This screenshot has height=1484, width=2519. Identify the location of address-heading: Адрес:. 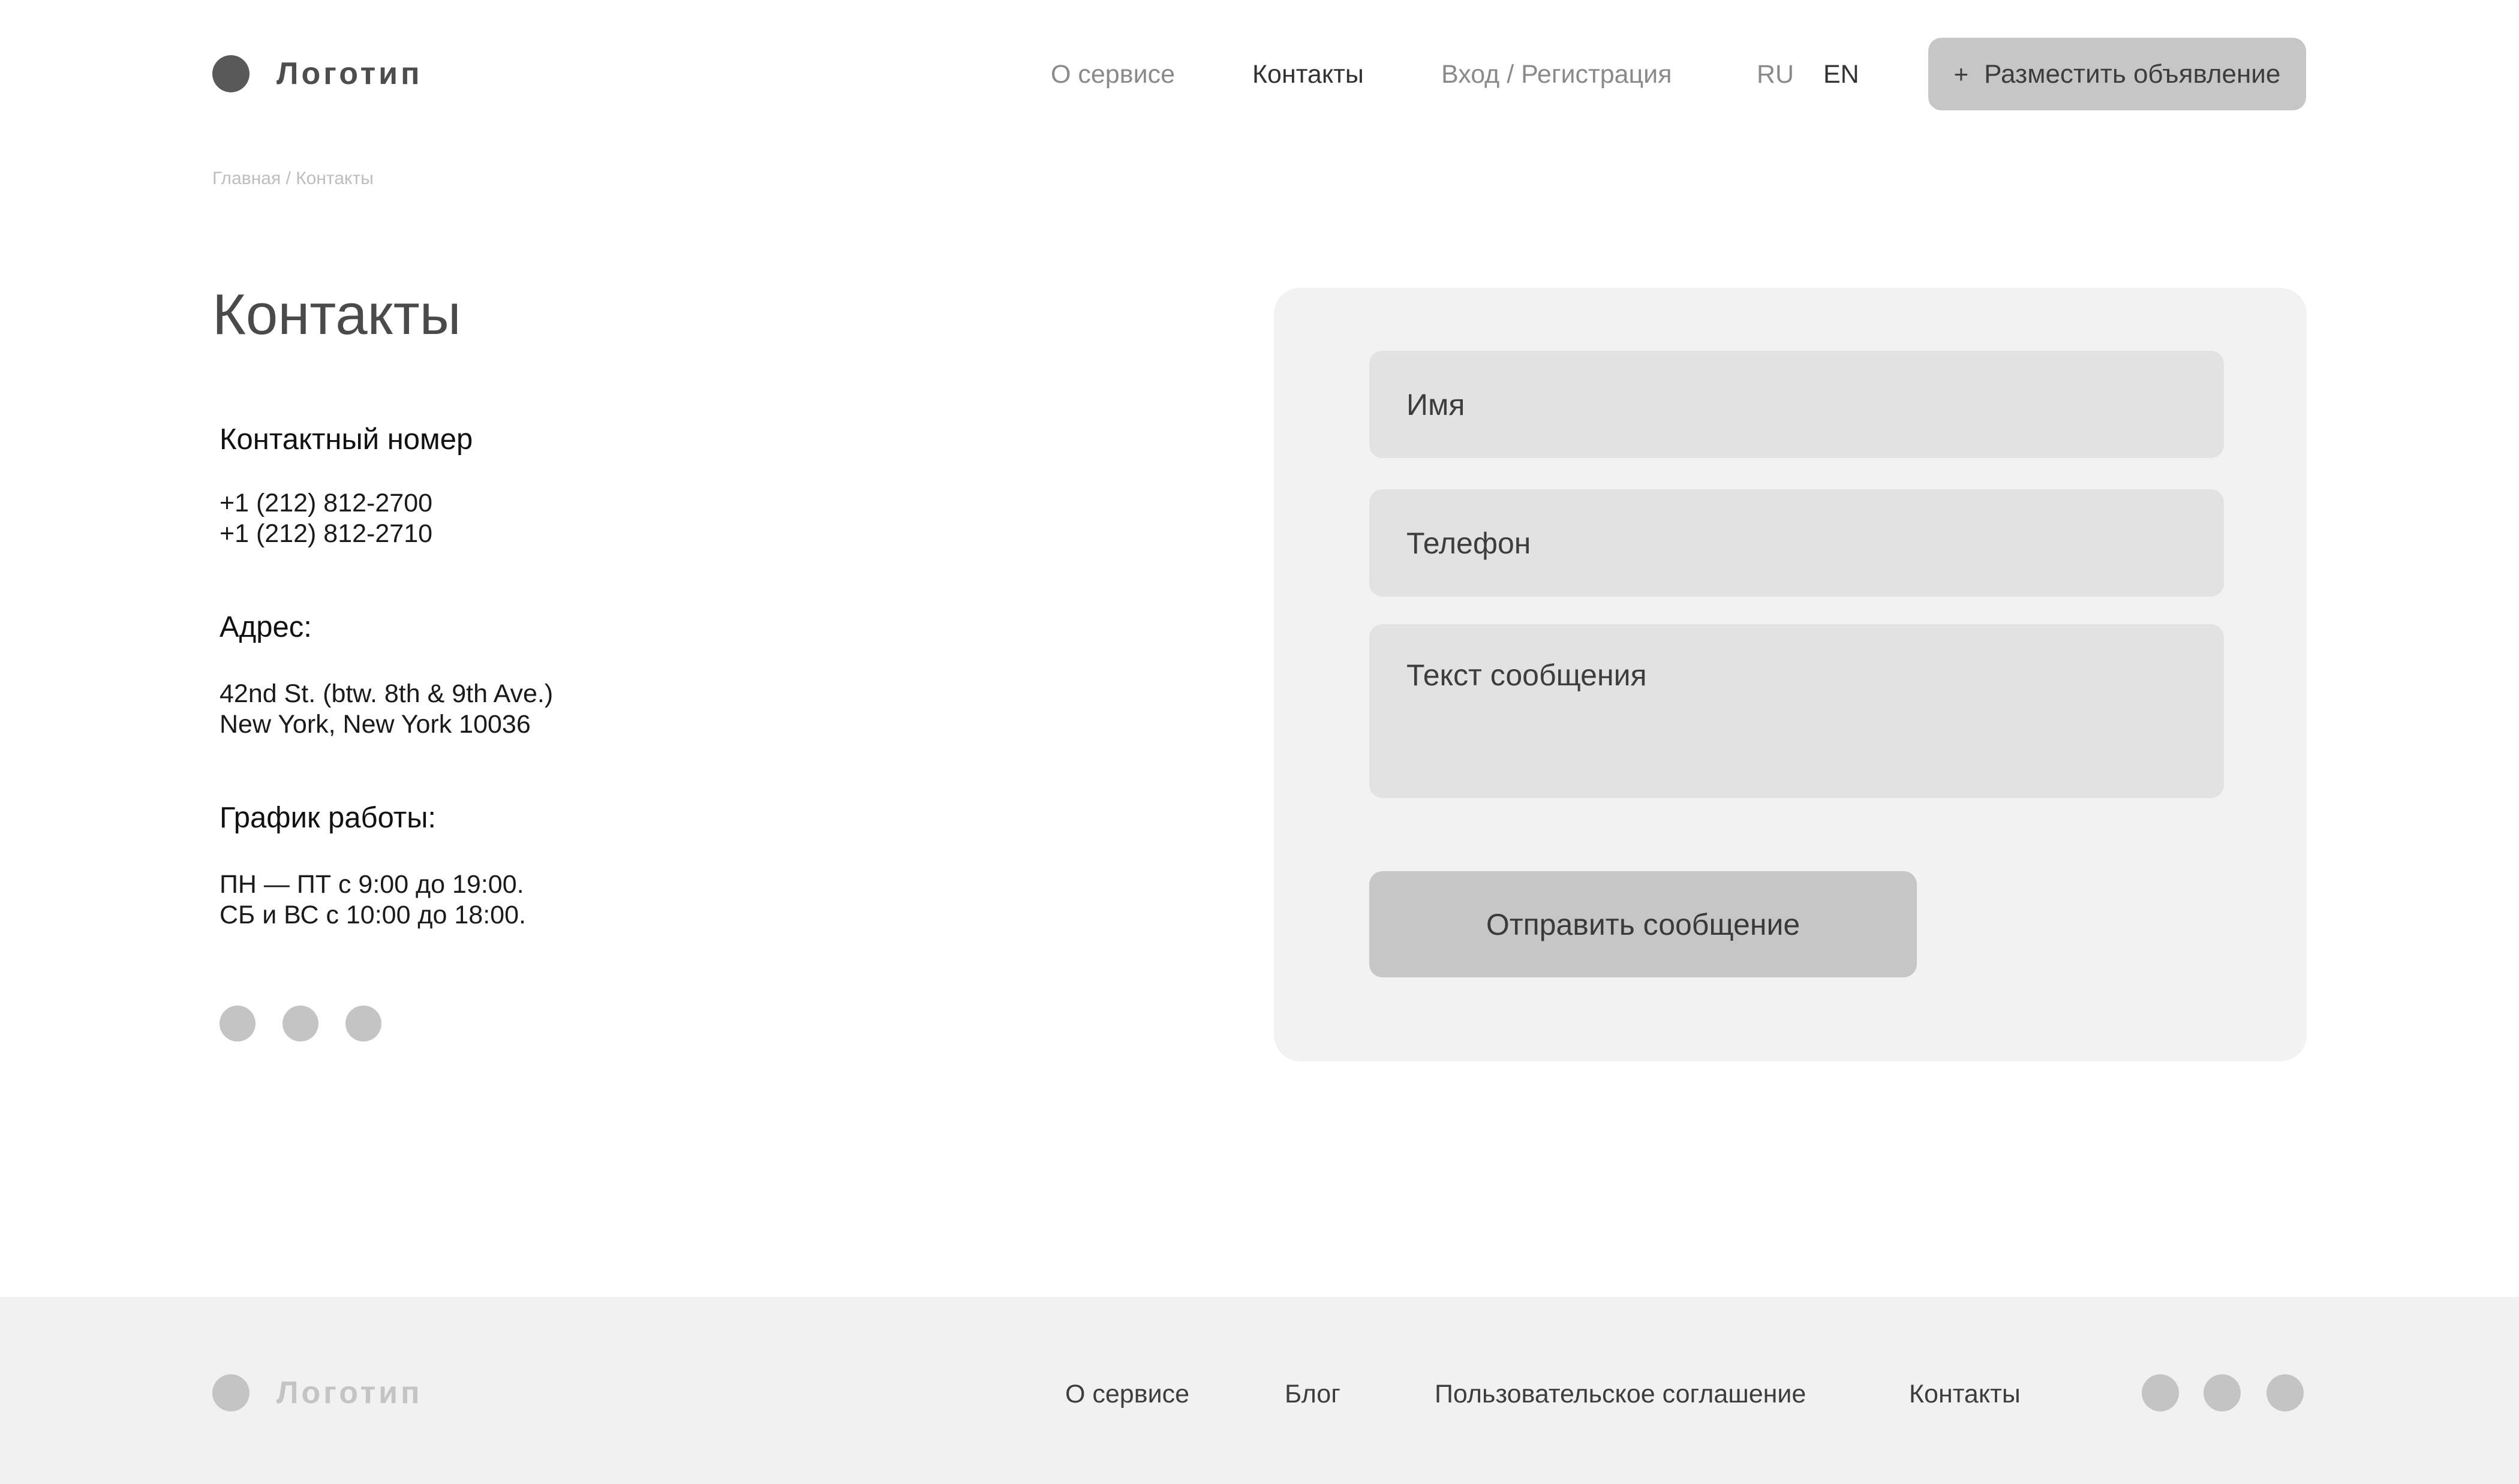
(266, 627).